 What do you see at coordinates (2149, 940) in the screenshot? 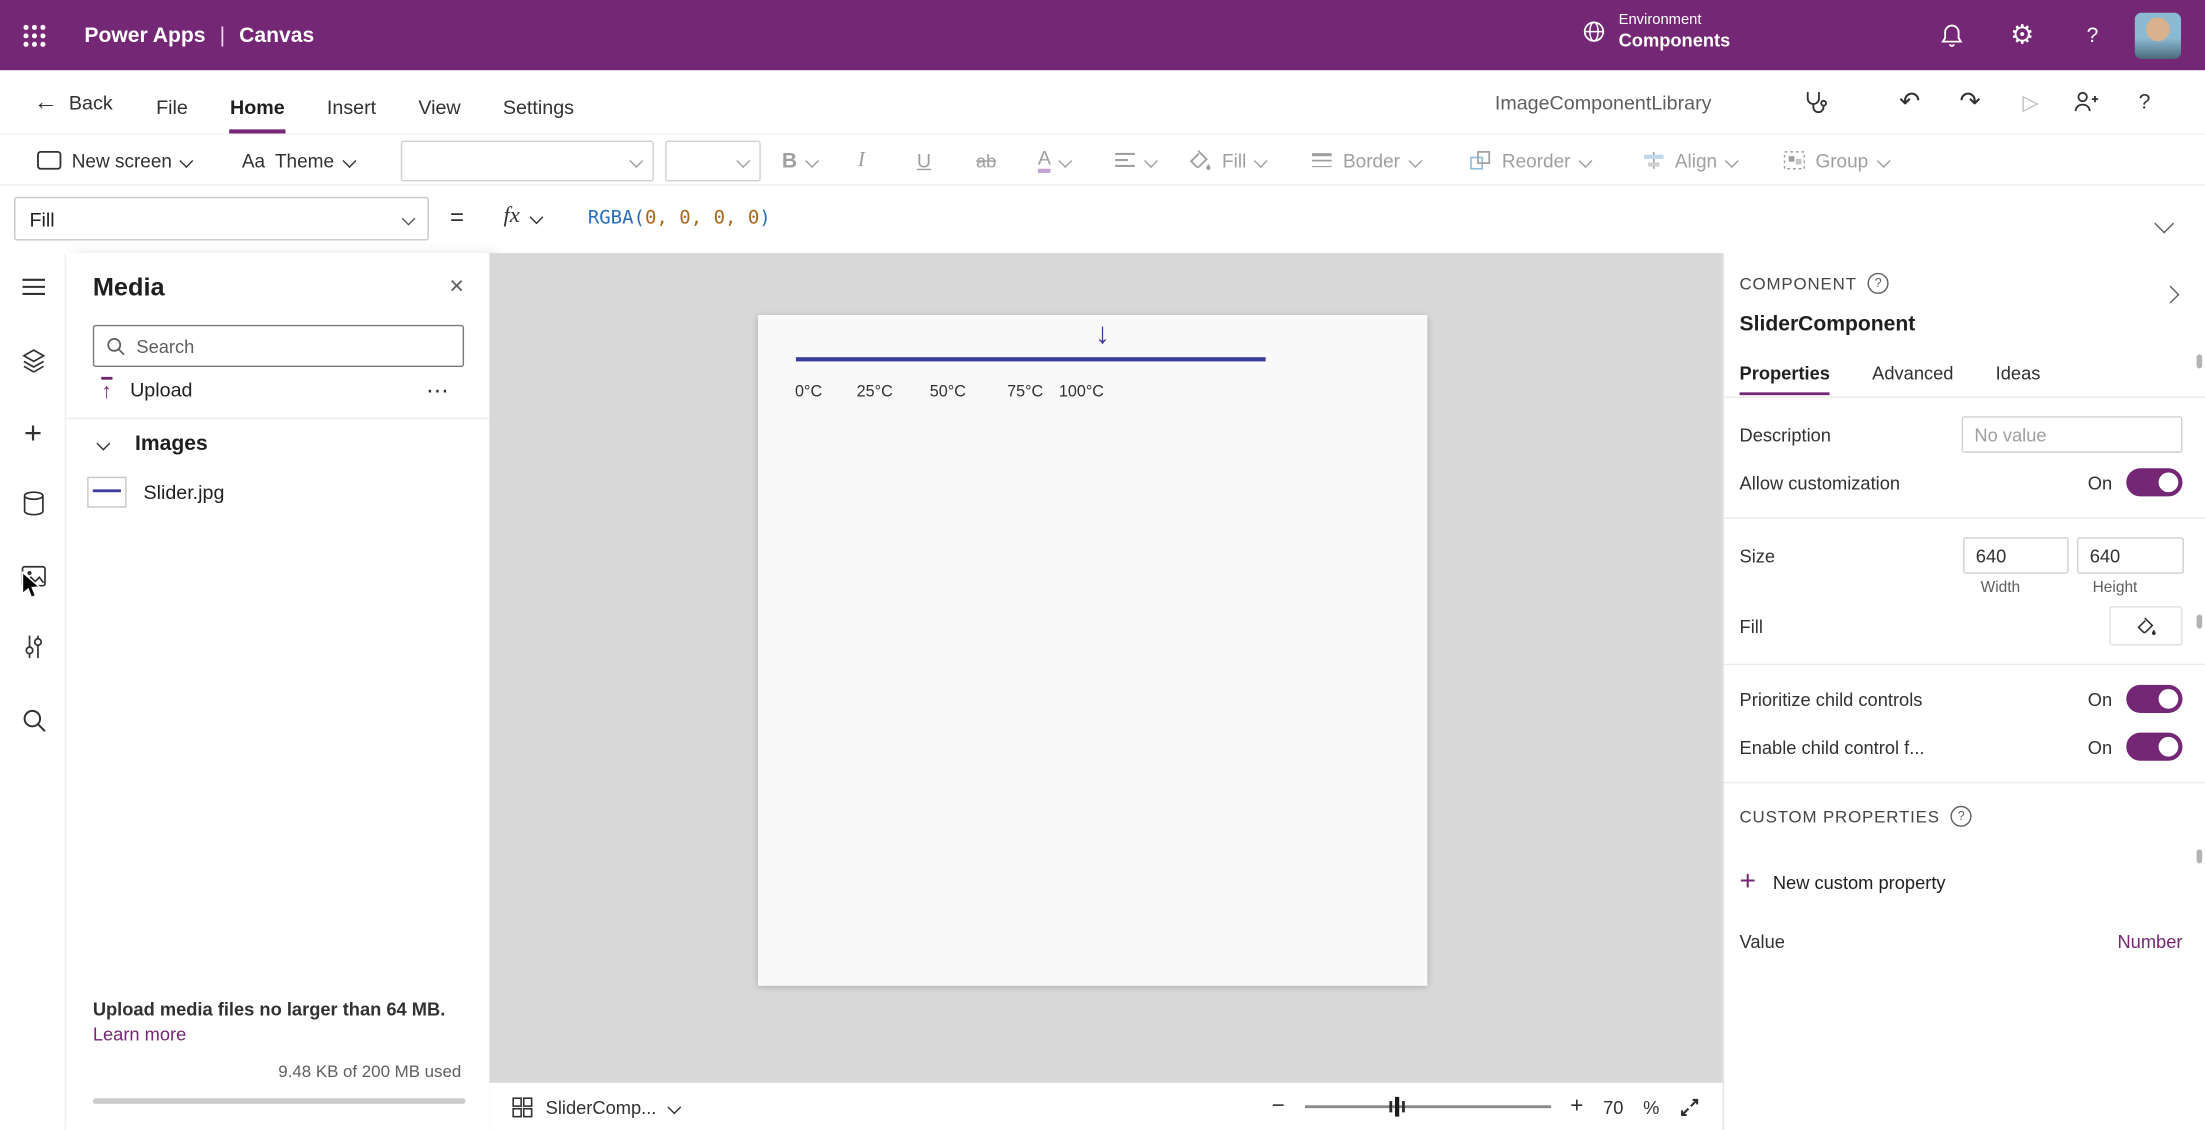
I see `value-type-link: Number` at bounding box center [2149, 940].